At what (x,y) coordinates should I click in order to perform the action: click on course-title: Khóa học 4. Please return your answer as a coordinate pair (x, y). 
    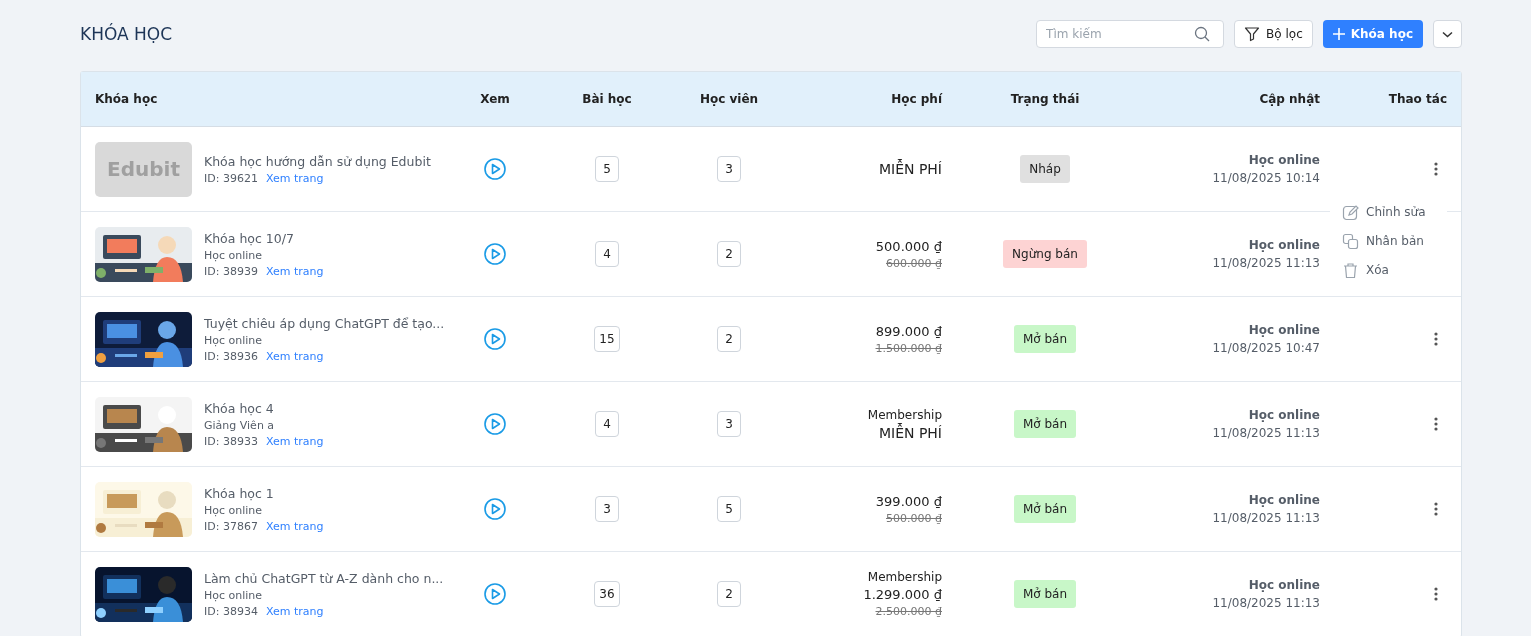
    Looking at the image, I should click on (239, 408).